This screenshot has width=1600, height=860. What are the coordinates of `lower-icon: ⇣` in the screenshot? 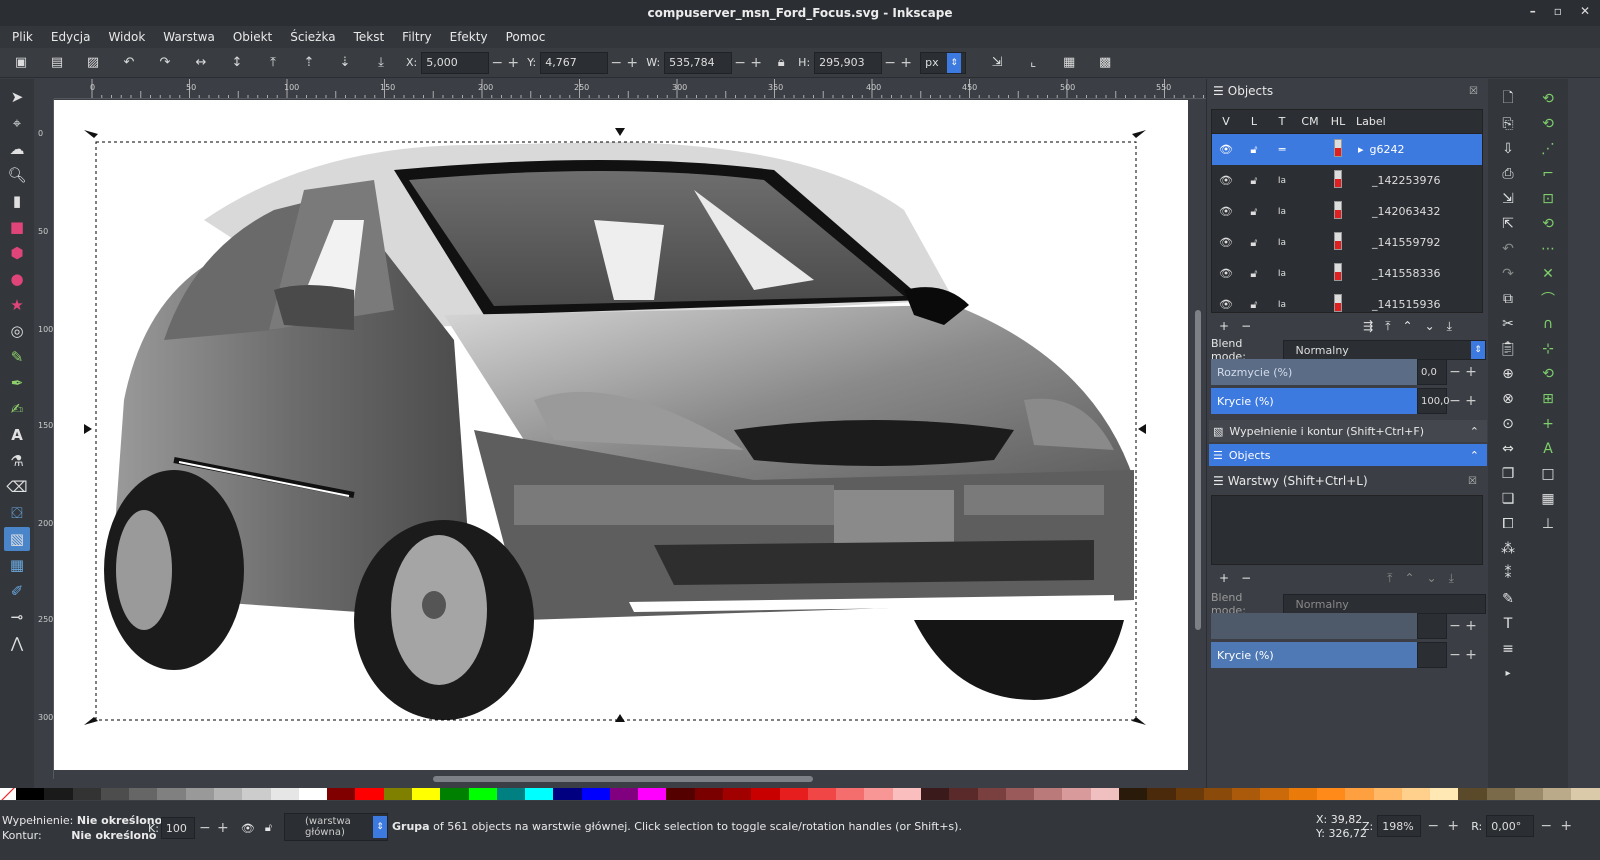 It's located at (345, 63).